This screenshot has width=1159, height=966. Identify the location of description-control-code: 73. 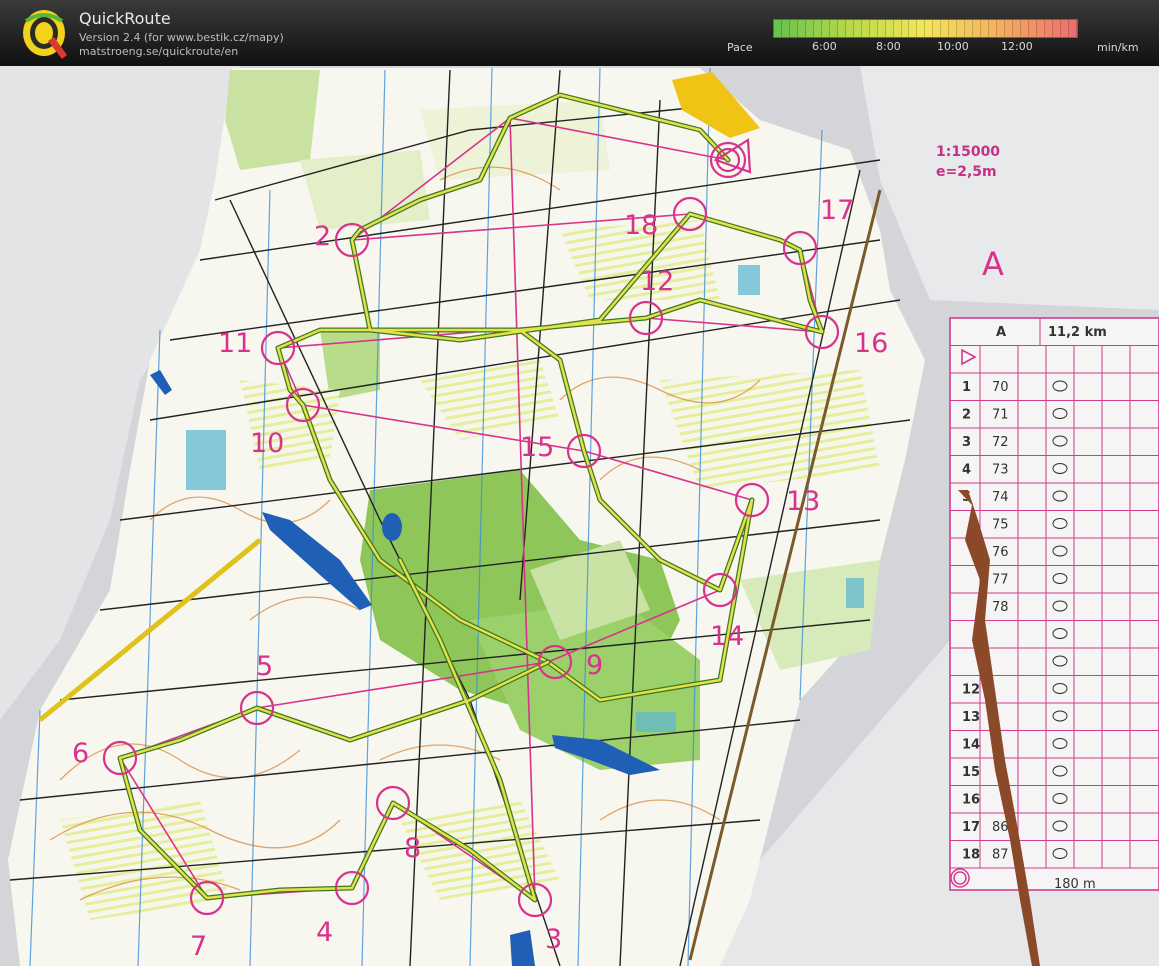
(1000, 470).